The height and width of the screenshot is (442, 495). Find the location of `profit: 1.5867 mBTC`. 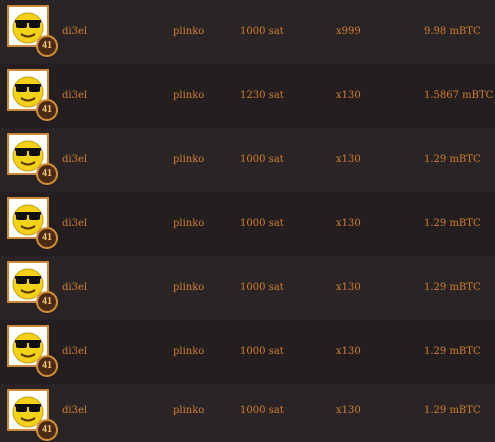

profit: 1.5867 mBTC is located at coordinates (459, 95).